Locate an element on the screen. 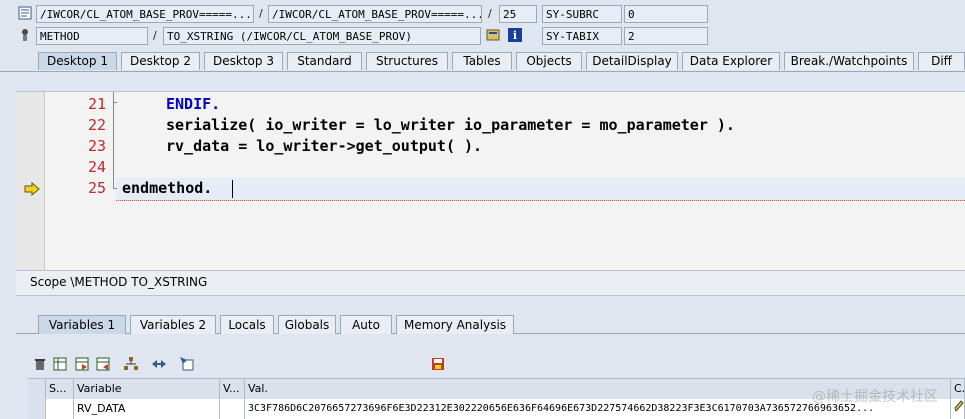  column-header-variable: Variable is located at coordinates (147, 389).